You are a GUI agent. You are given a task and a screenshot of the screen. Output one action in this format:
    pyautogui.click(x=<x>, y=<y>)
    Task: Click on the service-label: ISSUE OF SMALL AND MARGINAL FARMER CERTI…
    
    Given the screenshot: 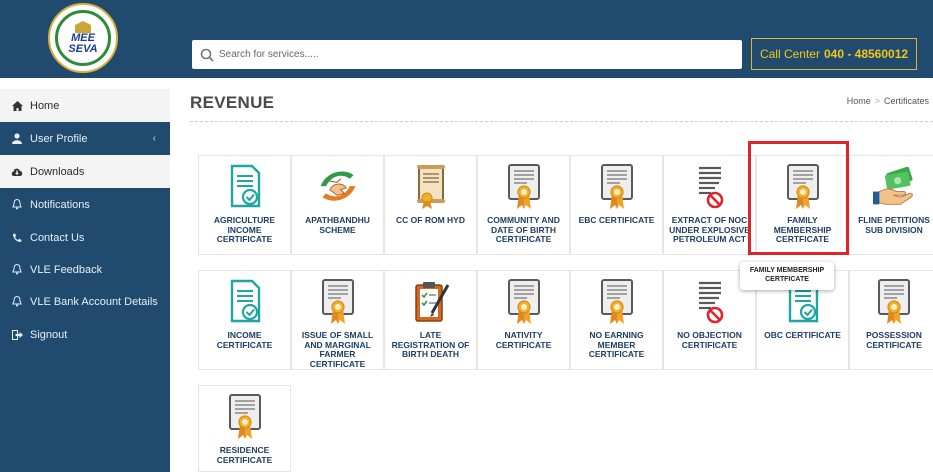 What is the action you would take?
    pyautogui.click(x=337, y=349)
    